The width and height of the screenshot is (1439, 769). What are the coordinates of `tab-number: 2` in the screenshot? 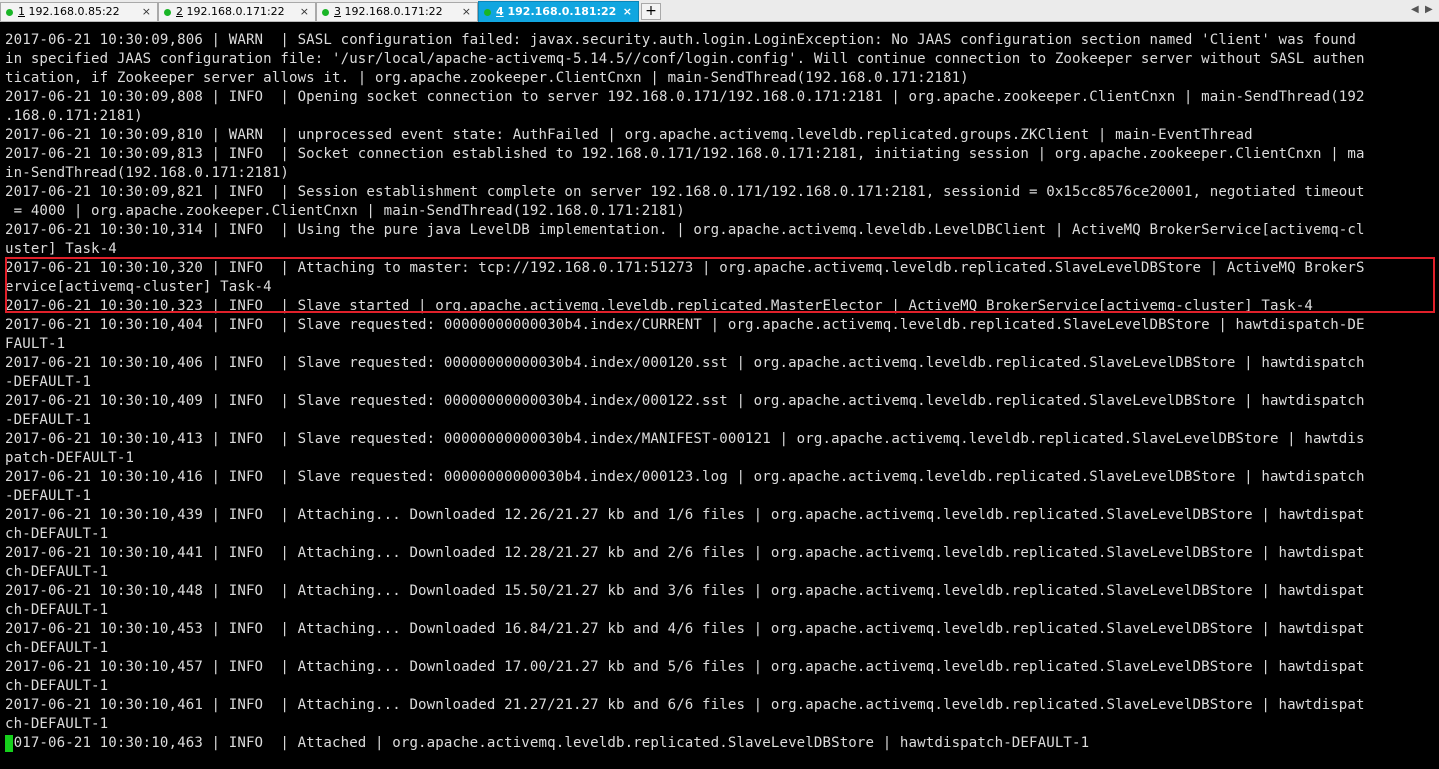 It's located at (179, 11).